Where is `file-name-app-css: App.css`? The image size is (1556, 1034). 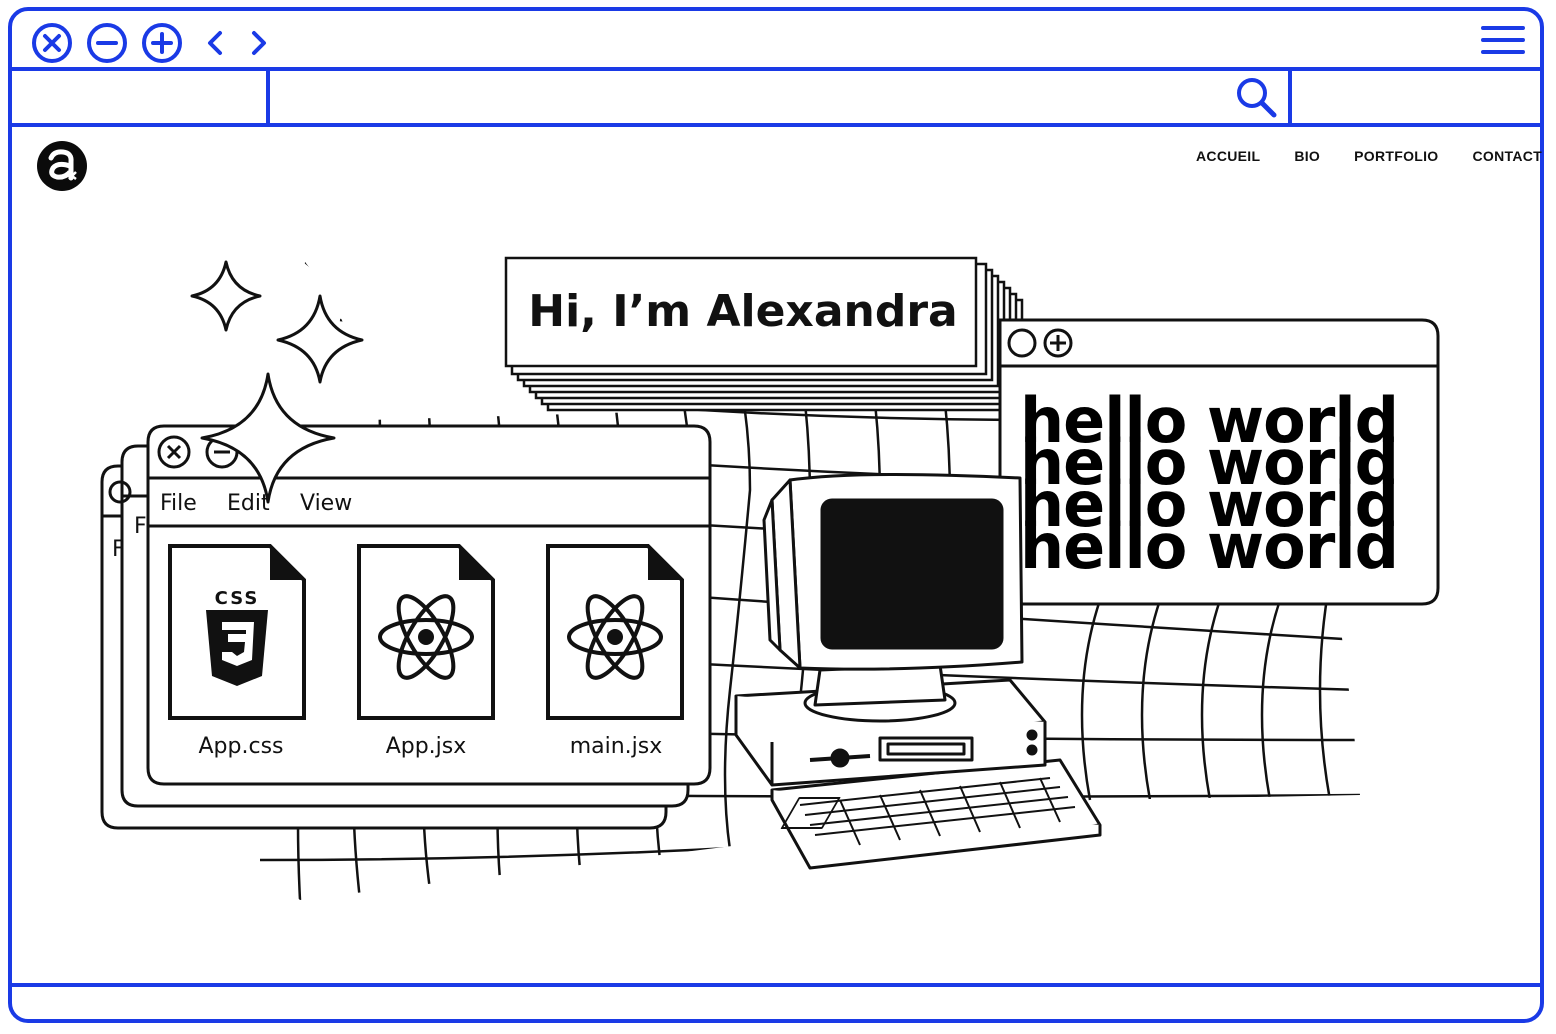
file-name-app-css: App.css is located at coordinates (241, 746).